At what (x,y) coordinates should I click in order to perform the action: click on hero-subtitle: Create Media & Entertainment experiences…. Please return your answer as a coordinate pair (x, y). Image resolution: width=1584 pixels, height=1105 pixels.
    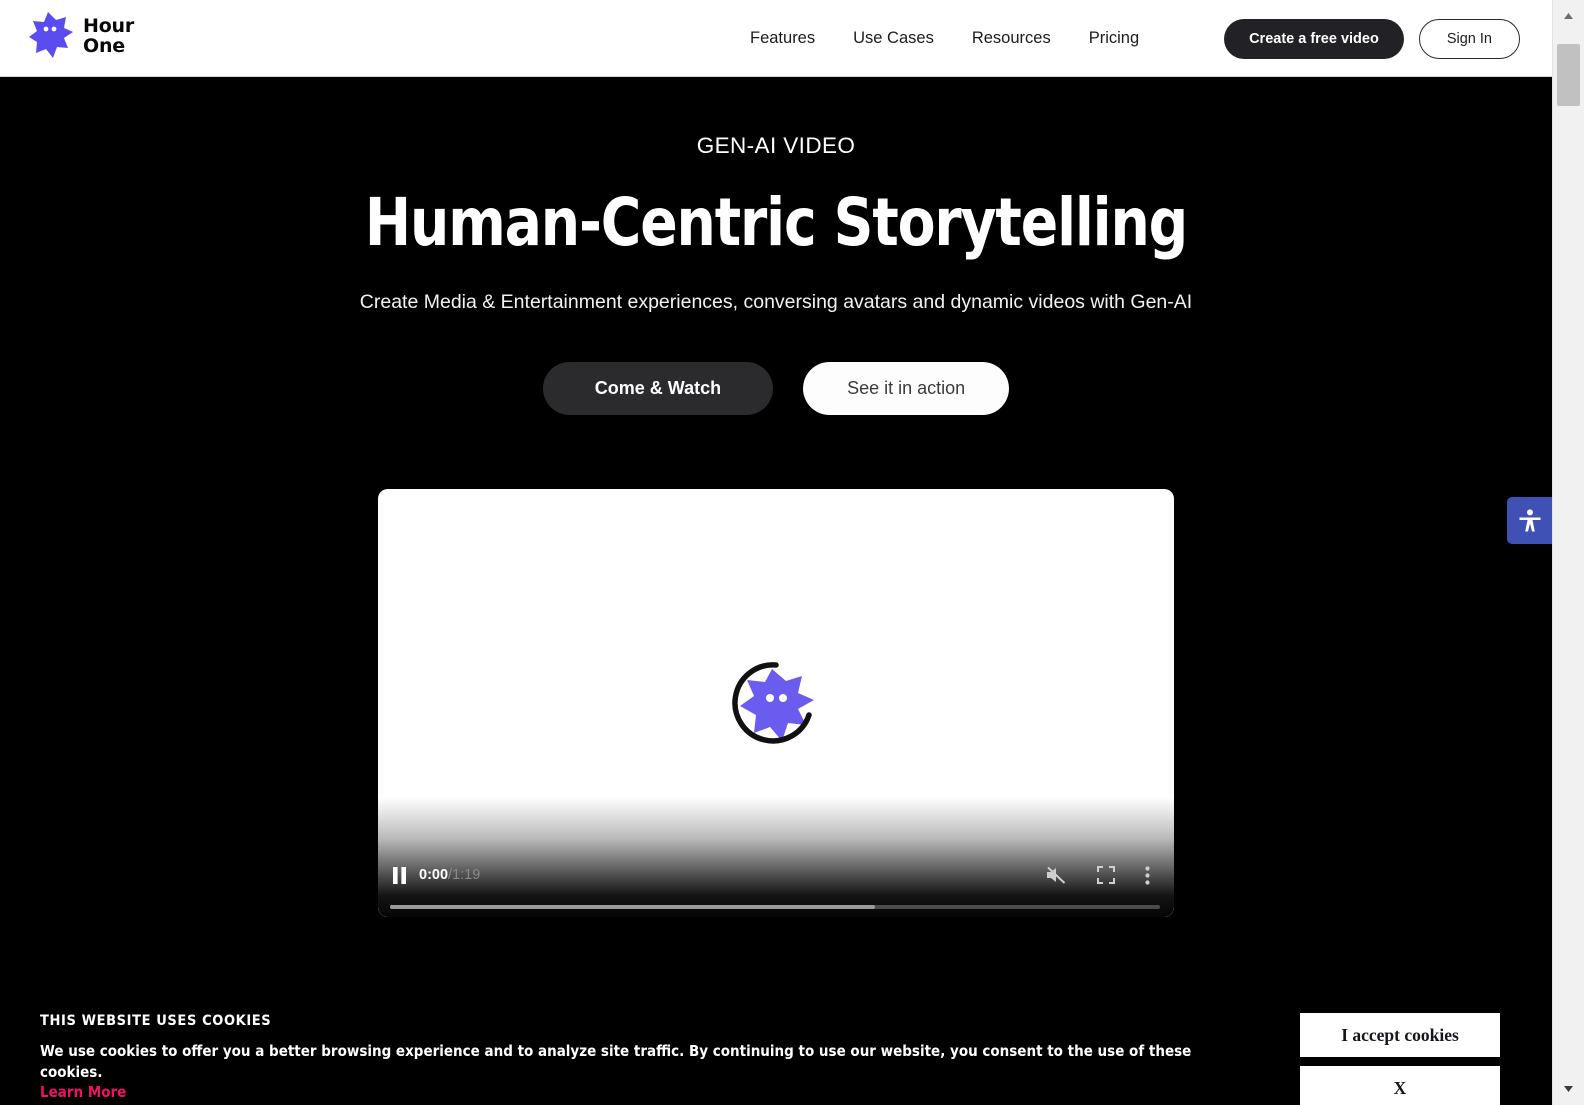
    Looking at the image, I should click on (776, 302).